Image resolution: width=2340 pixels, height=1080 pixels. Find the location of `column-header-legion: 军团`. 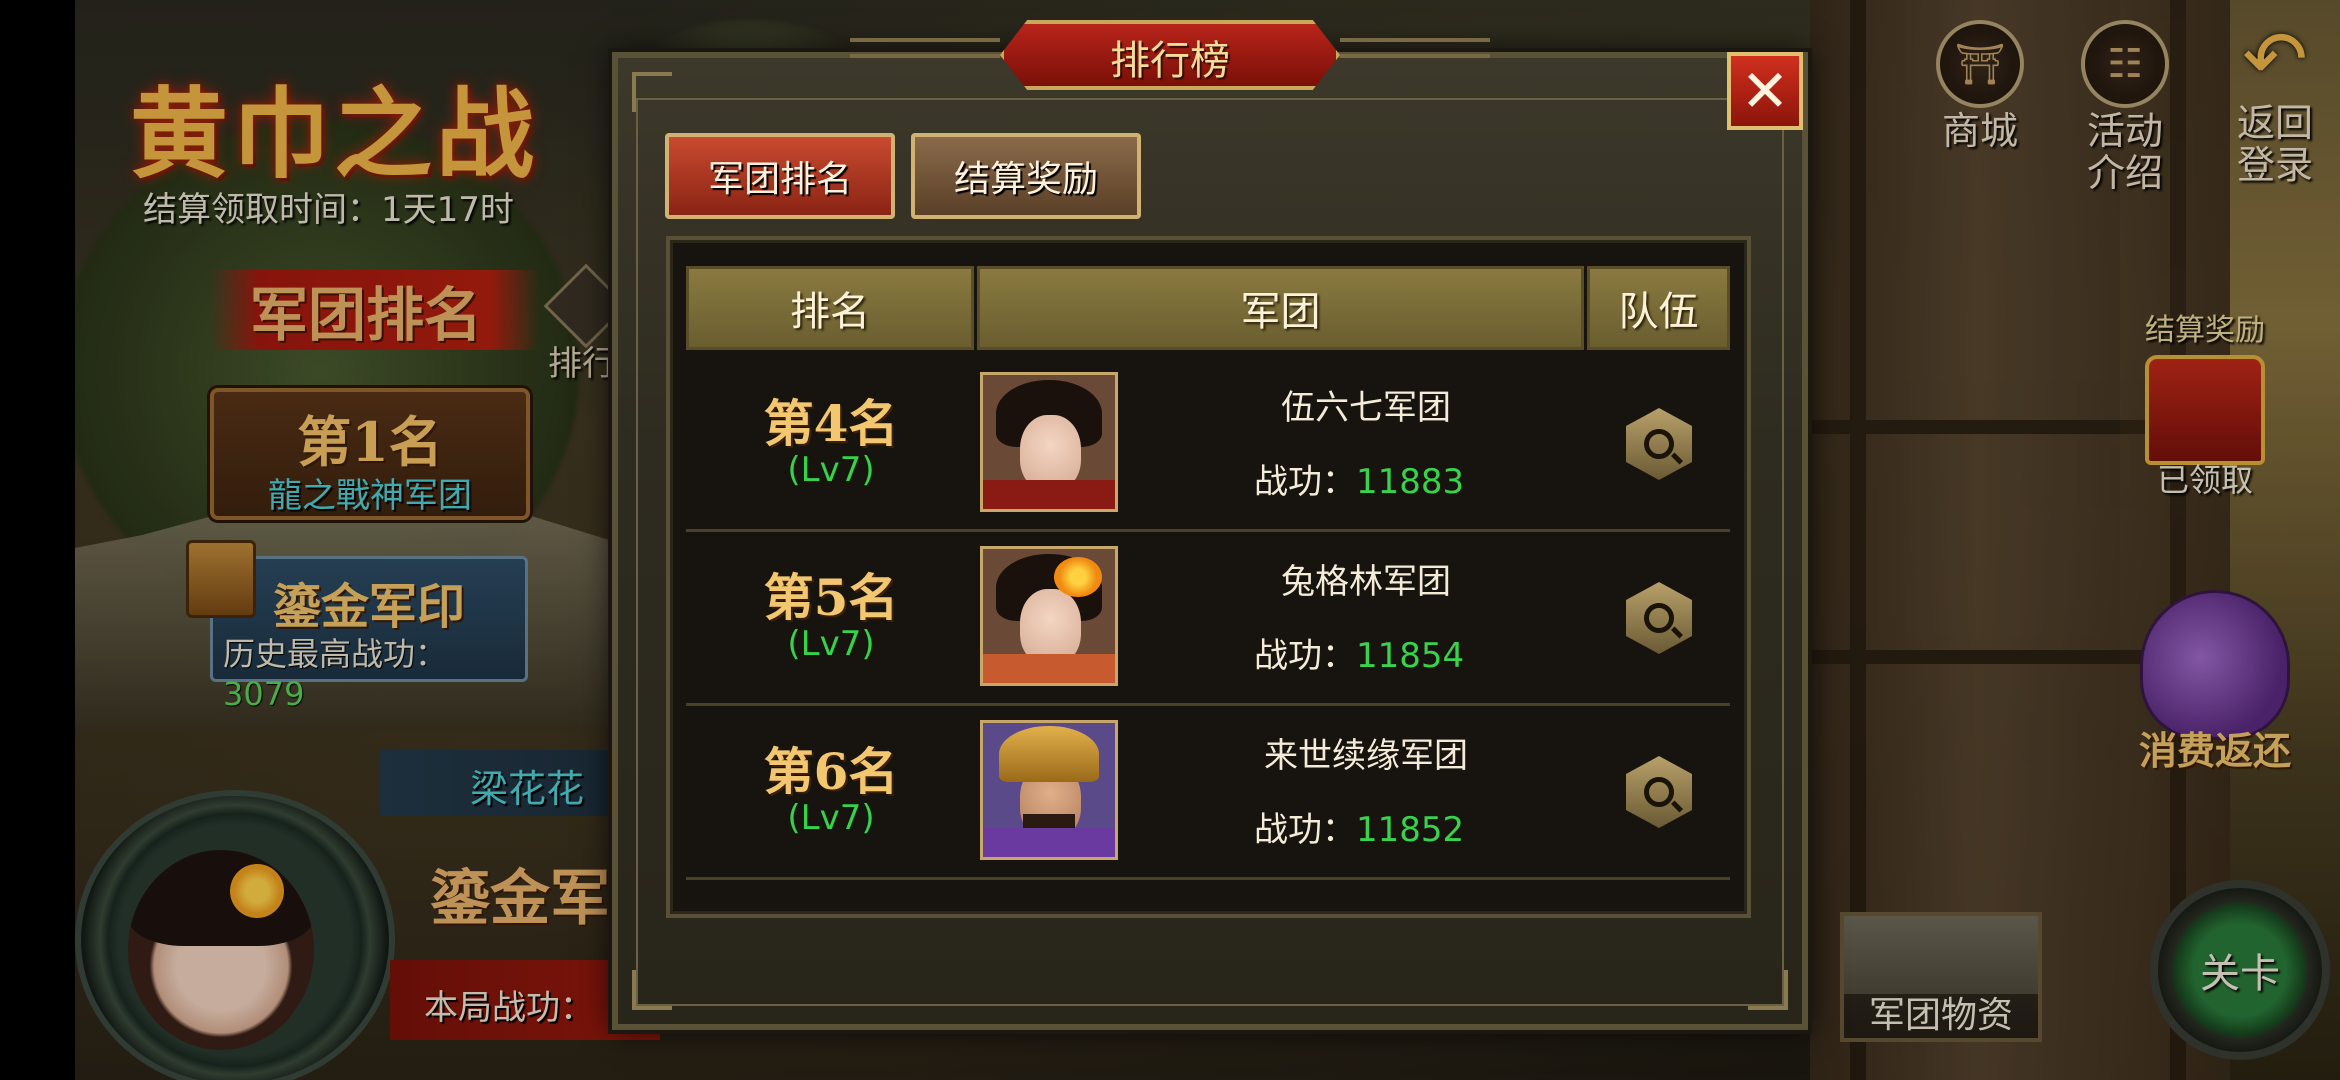

column-header-legion: 军团 is located at coordinates (1280, 308).